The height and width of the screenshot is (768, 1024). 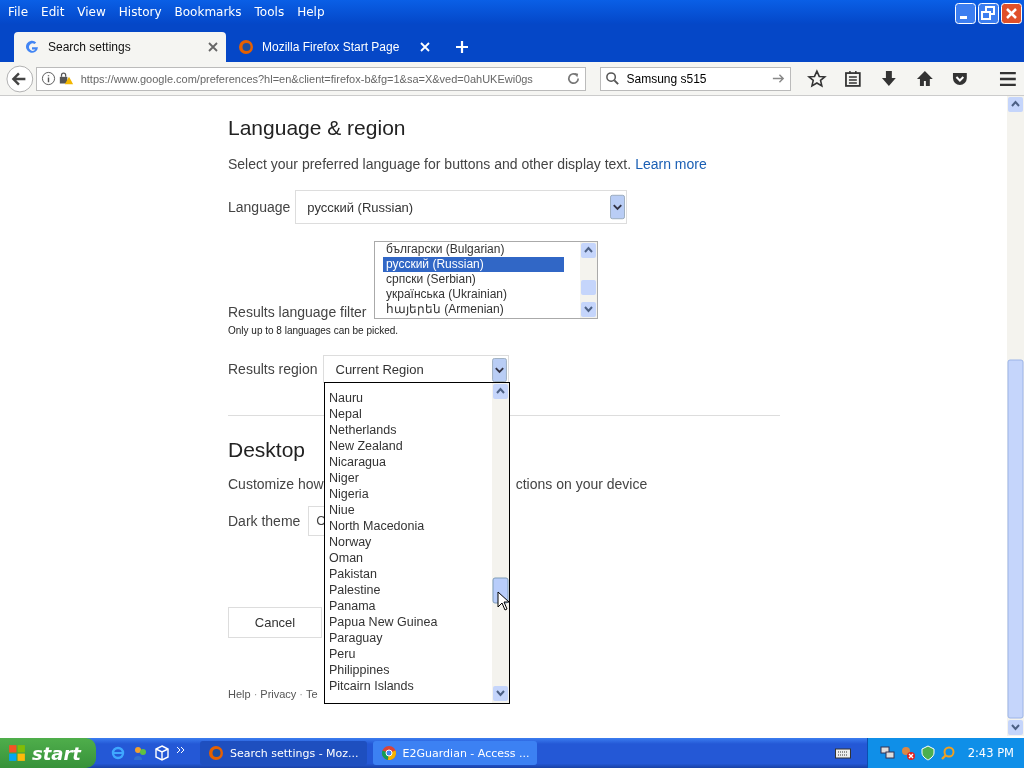 I want to click on region-option: Panama, so click(x=410, y=606).